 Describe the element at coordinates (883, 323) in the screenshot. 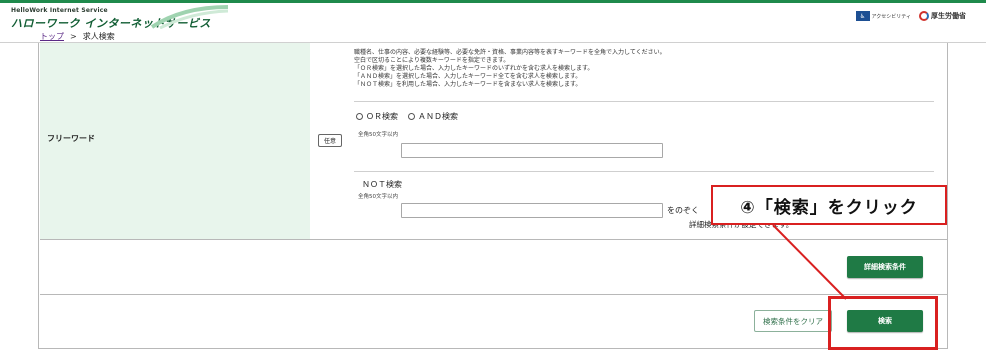

I see `search-button-highlight` at that location.